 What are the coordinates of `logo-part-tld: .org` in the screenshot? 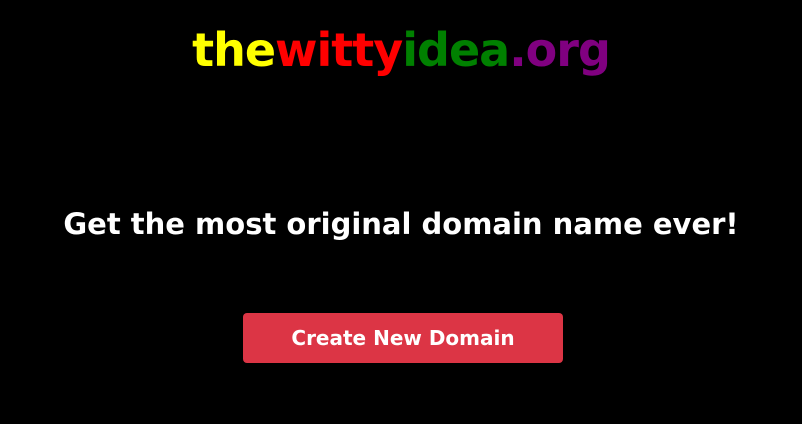 It's located at (560, 50).